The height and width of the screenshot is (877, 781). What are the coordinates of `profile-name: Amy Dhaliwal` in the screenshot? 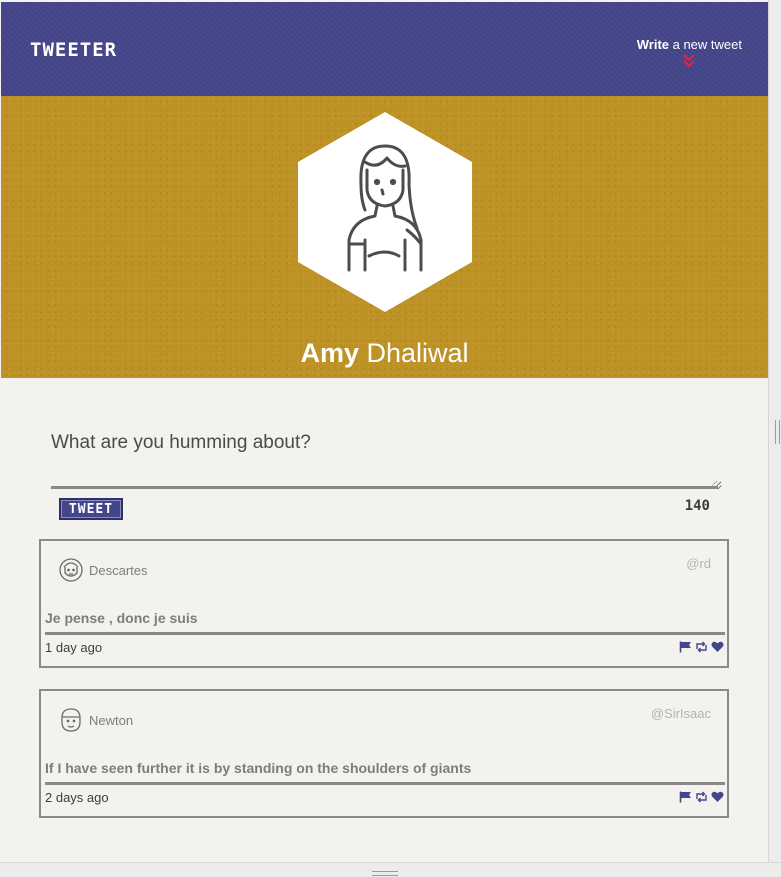 It's located at (384, 353).